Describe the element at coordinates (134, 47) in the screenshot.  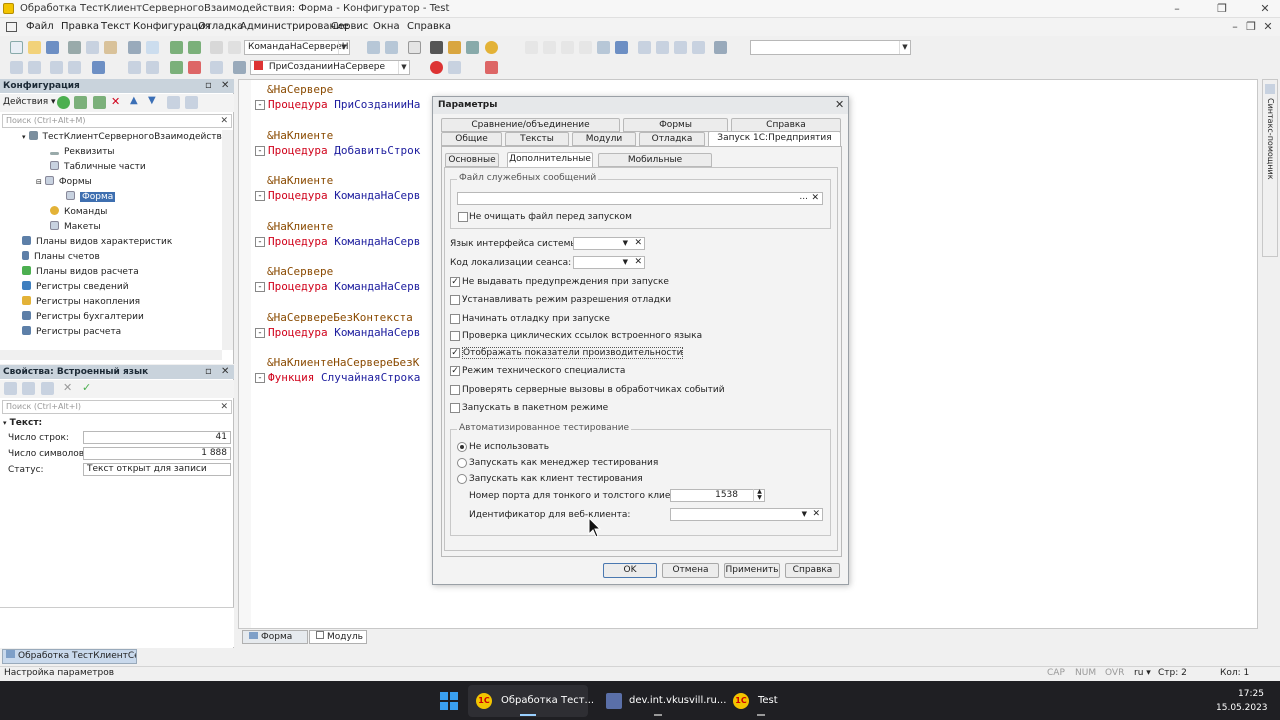
I see `print-icon` at that location.